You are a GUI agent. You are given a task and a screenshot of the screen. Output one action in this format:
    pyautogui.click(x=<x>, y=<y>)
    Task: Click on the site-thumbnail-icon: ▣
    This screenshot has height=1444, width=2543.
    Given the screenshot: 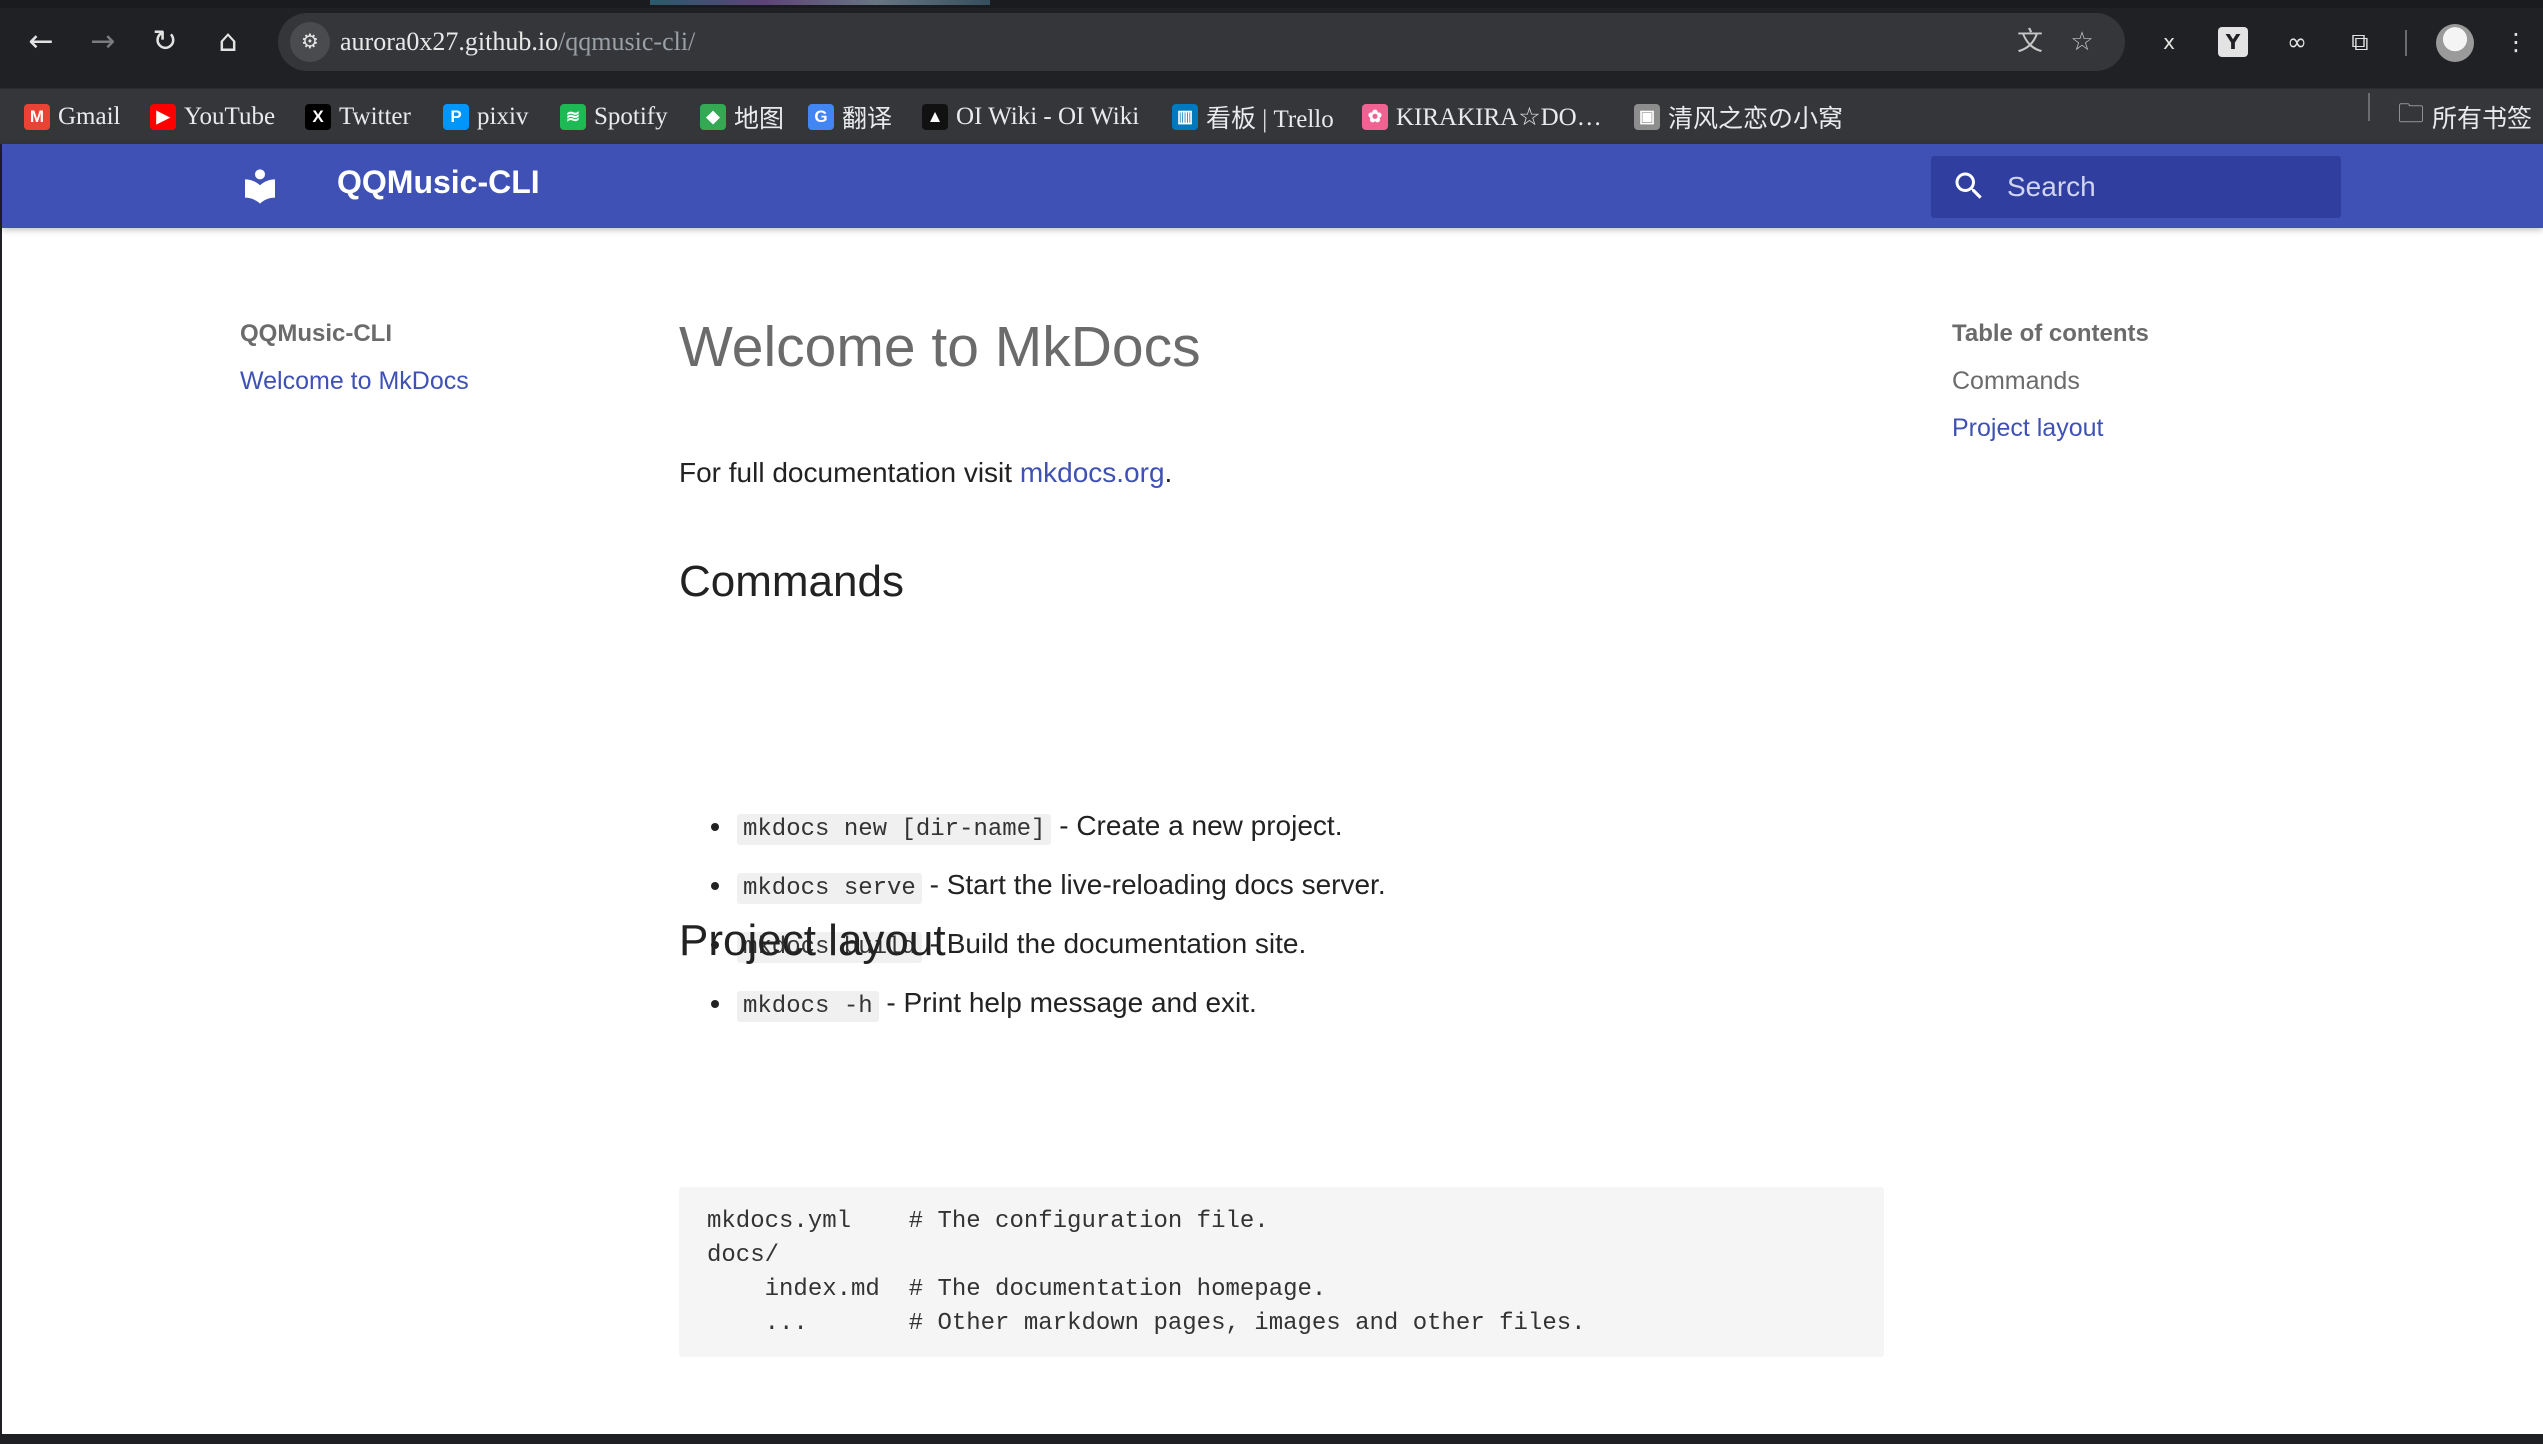 What is the action you would take?
    pyautogui.click(x=1647, y=117)
    